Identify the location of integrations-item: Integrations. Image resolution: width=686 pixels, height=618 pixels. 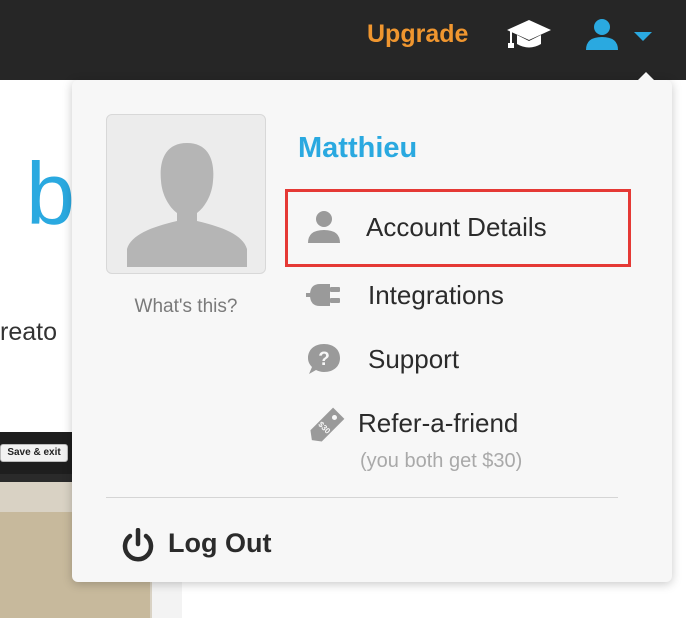
(458, 294).